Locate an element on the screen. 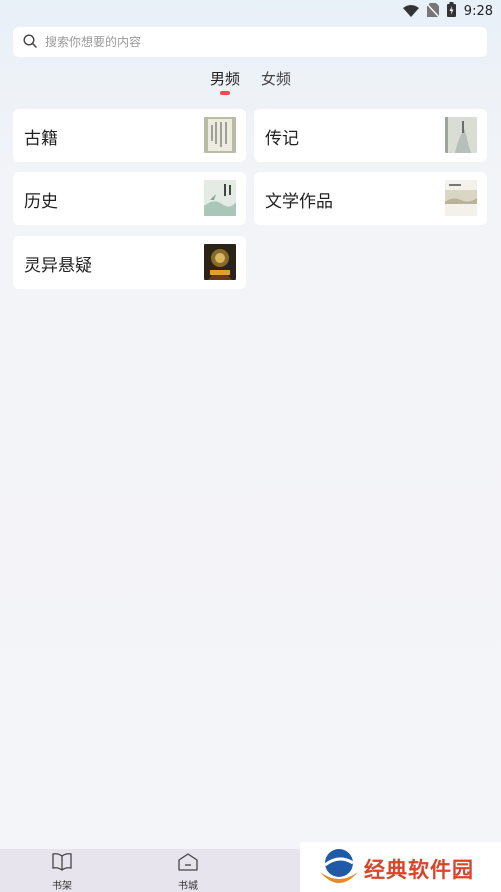 Image resolution: width=501 pixels, height=892 pixels. category-label: 历史 is located at coordinates (41, 202).